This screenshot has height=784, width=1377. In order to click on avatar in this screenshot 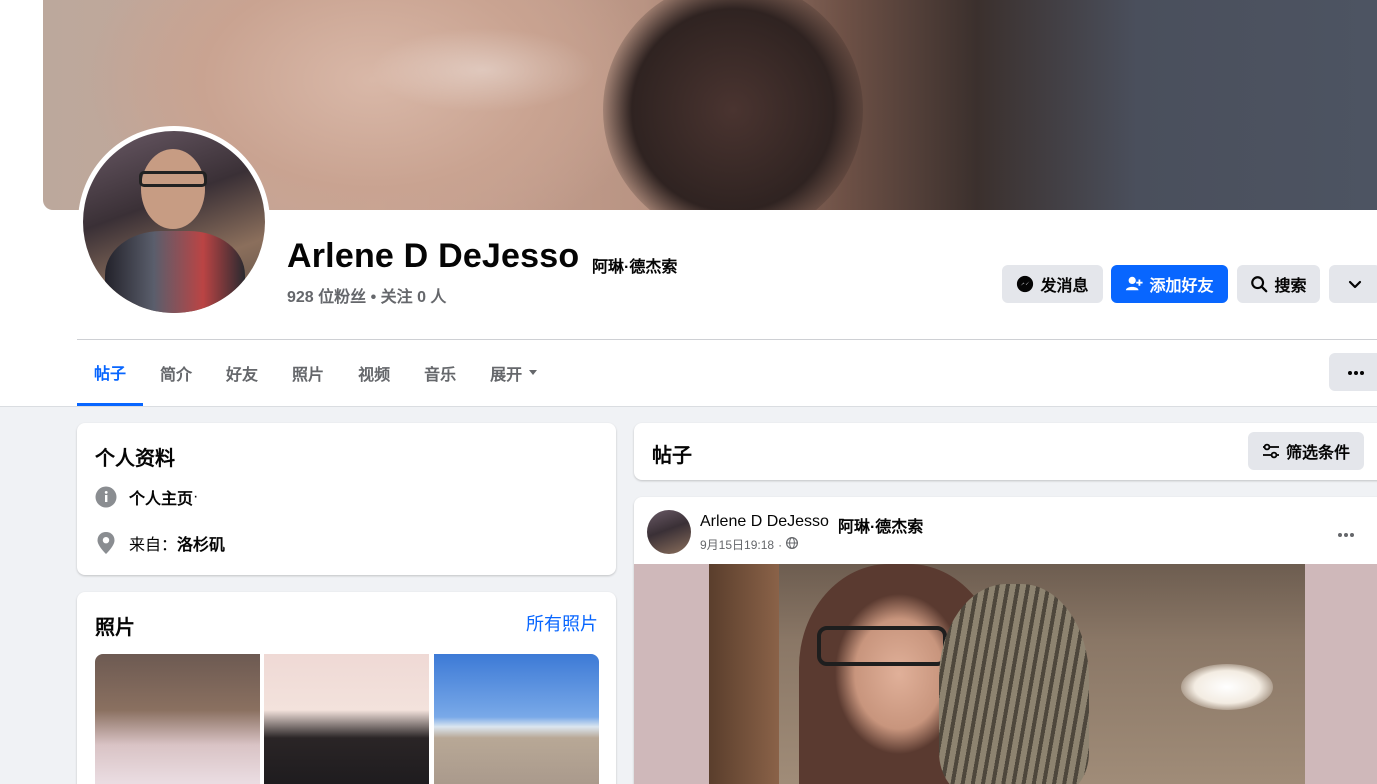, I will do `click(174, 222)`.